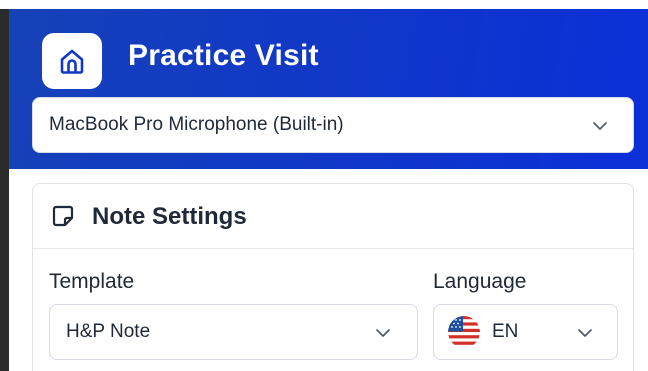  Describe the element at coordinates (464, 332) in the screenshot. I see `us-flag-icon` at that location.